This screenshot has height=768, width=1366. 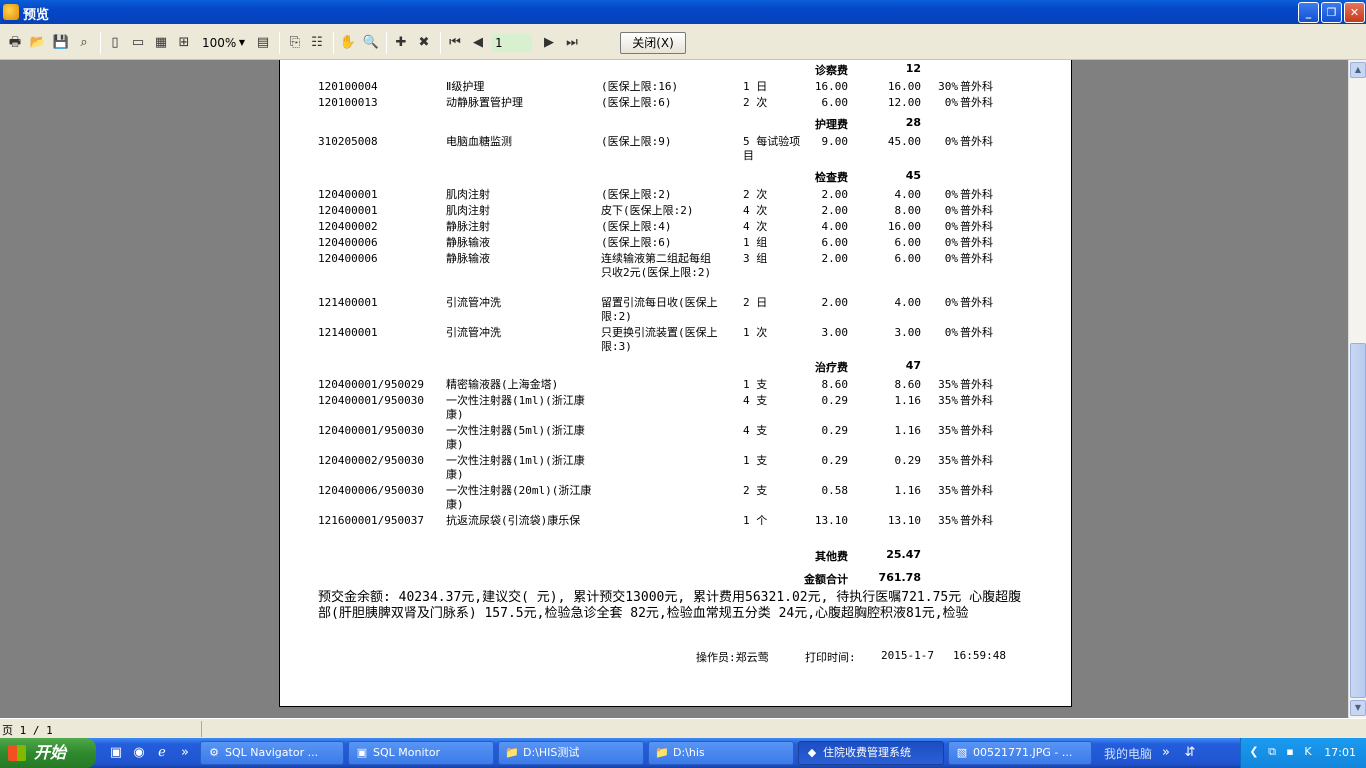 I want to click on hand-icon: ✋, so click(x=348, y=43).